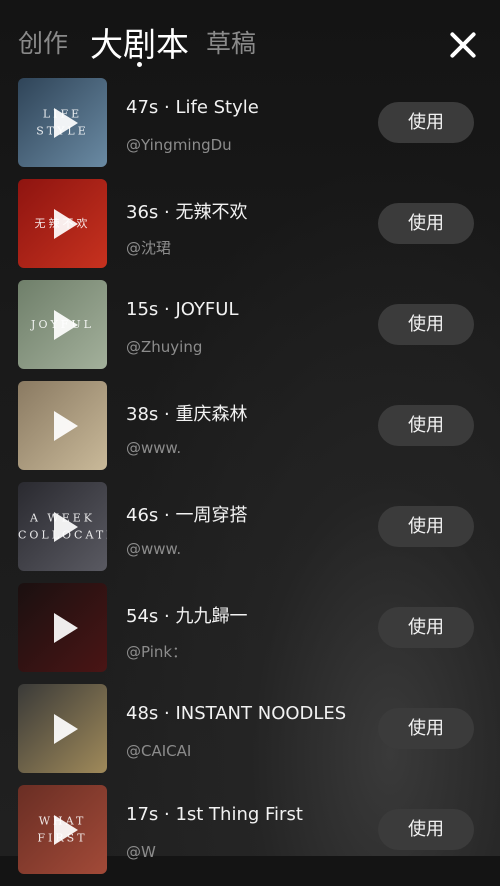  Describe the element at coordinates (182, 309) in the screenshot. I see `item-title: 15s · JOYFUL` at that location.